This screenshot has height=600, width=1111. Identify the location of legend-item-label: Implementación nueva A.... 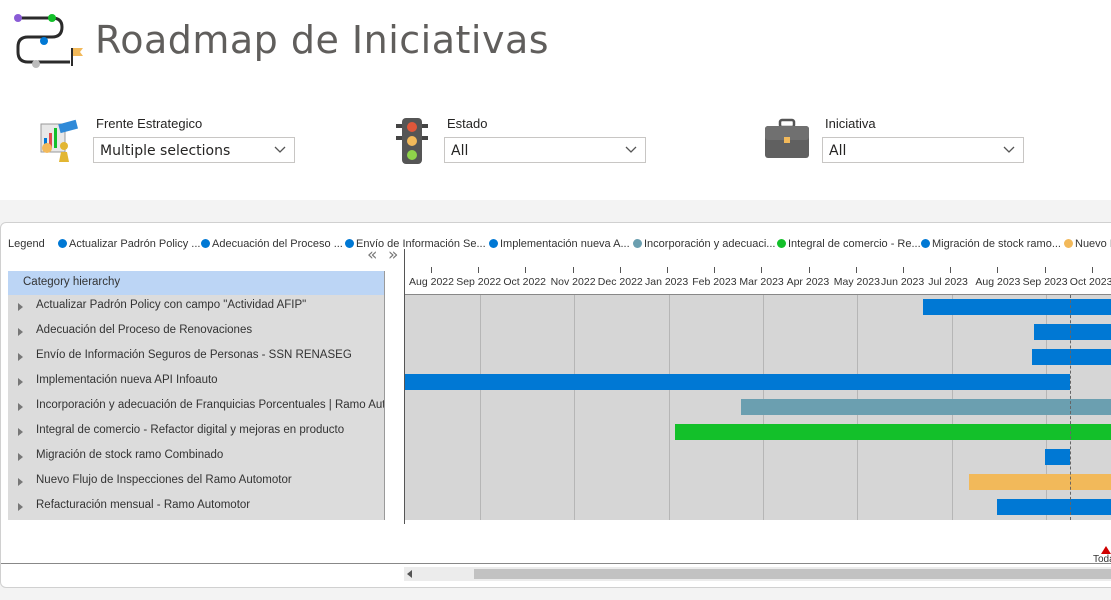
(565, 244).